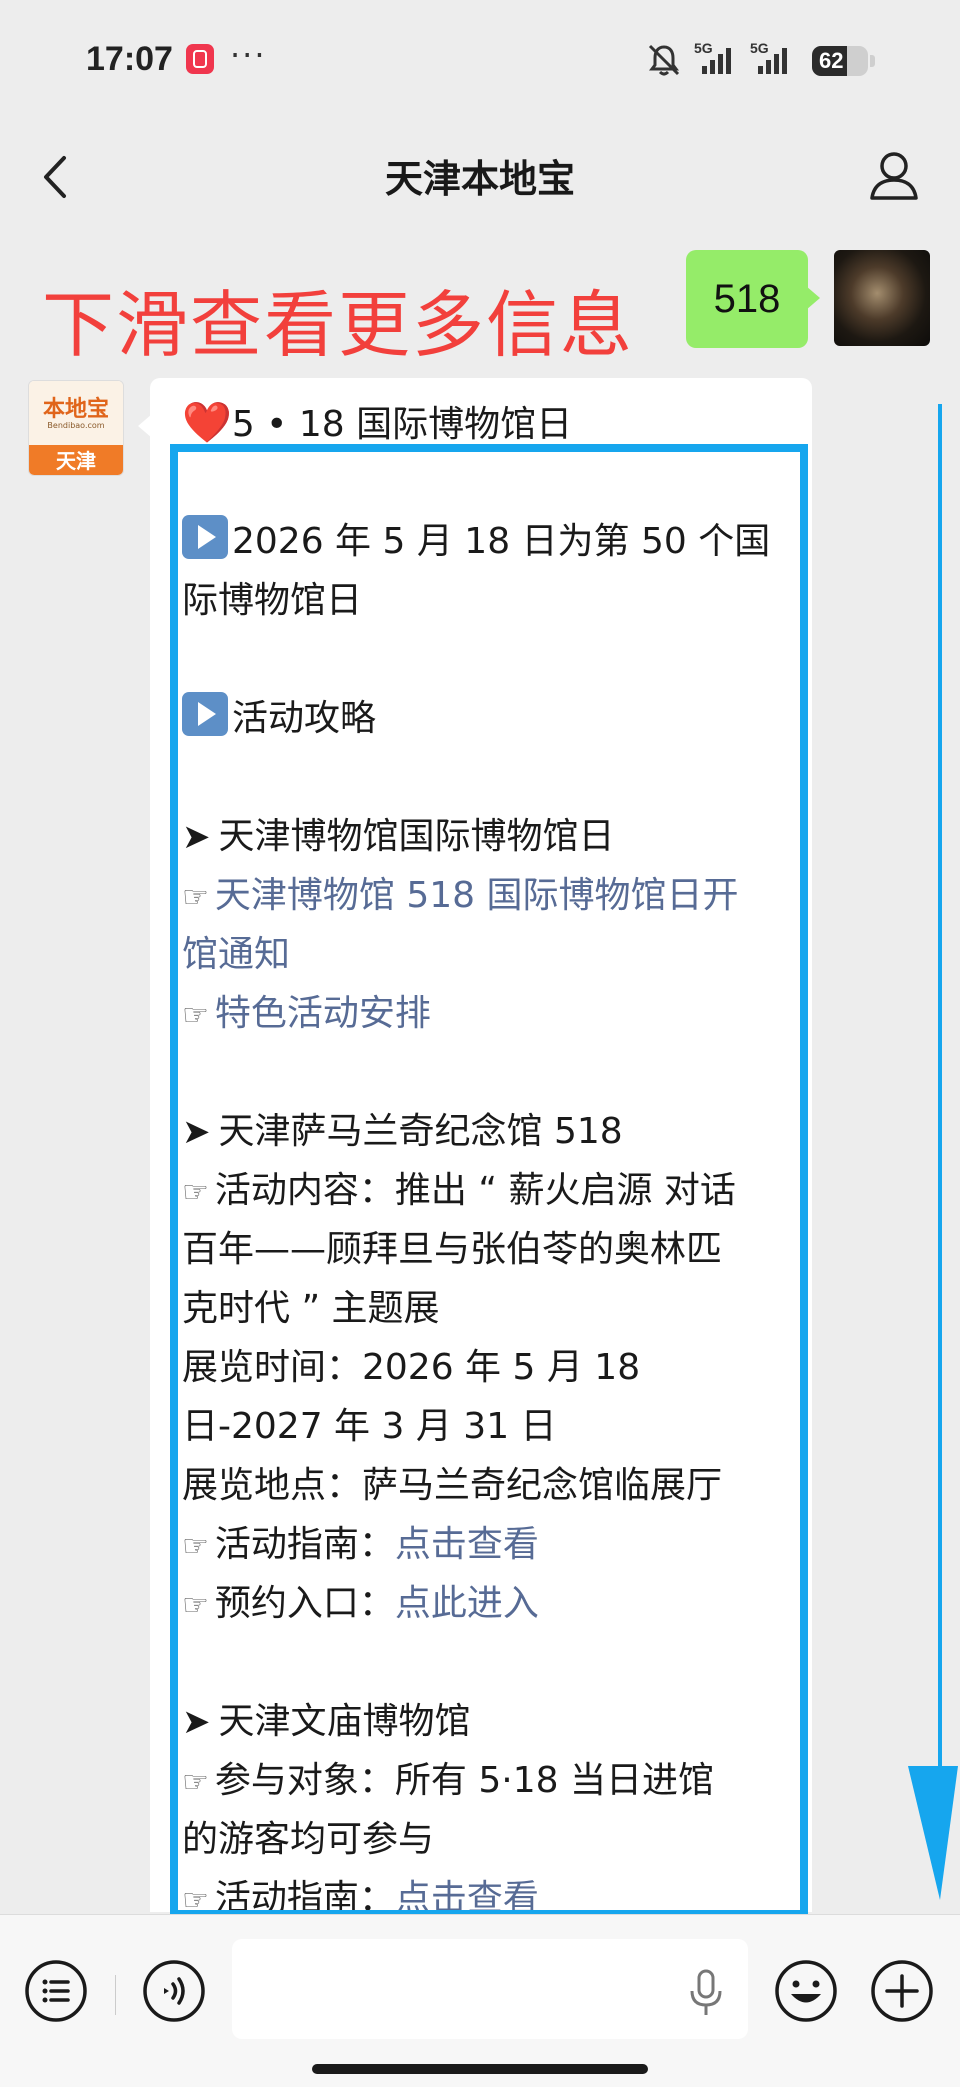 The height and width of the screenshot is (2087, 960). I want to click on nav-bar: 天津本地宝, so click(480, 177).